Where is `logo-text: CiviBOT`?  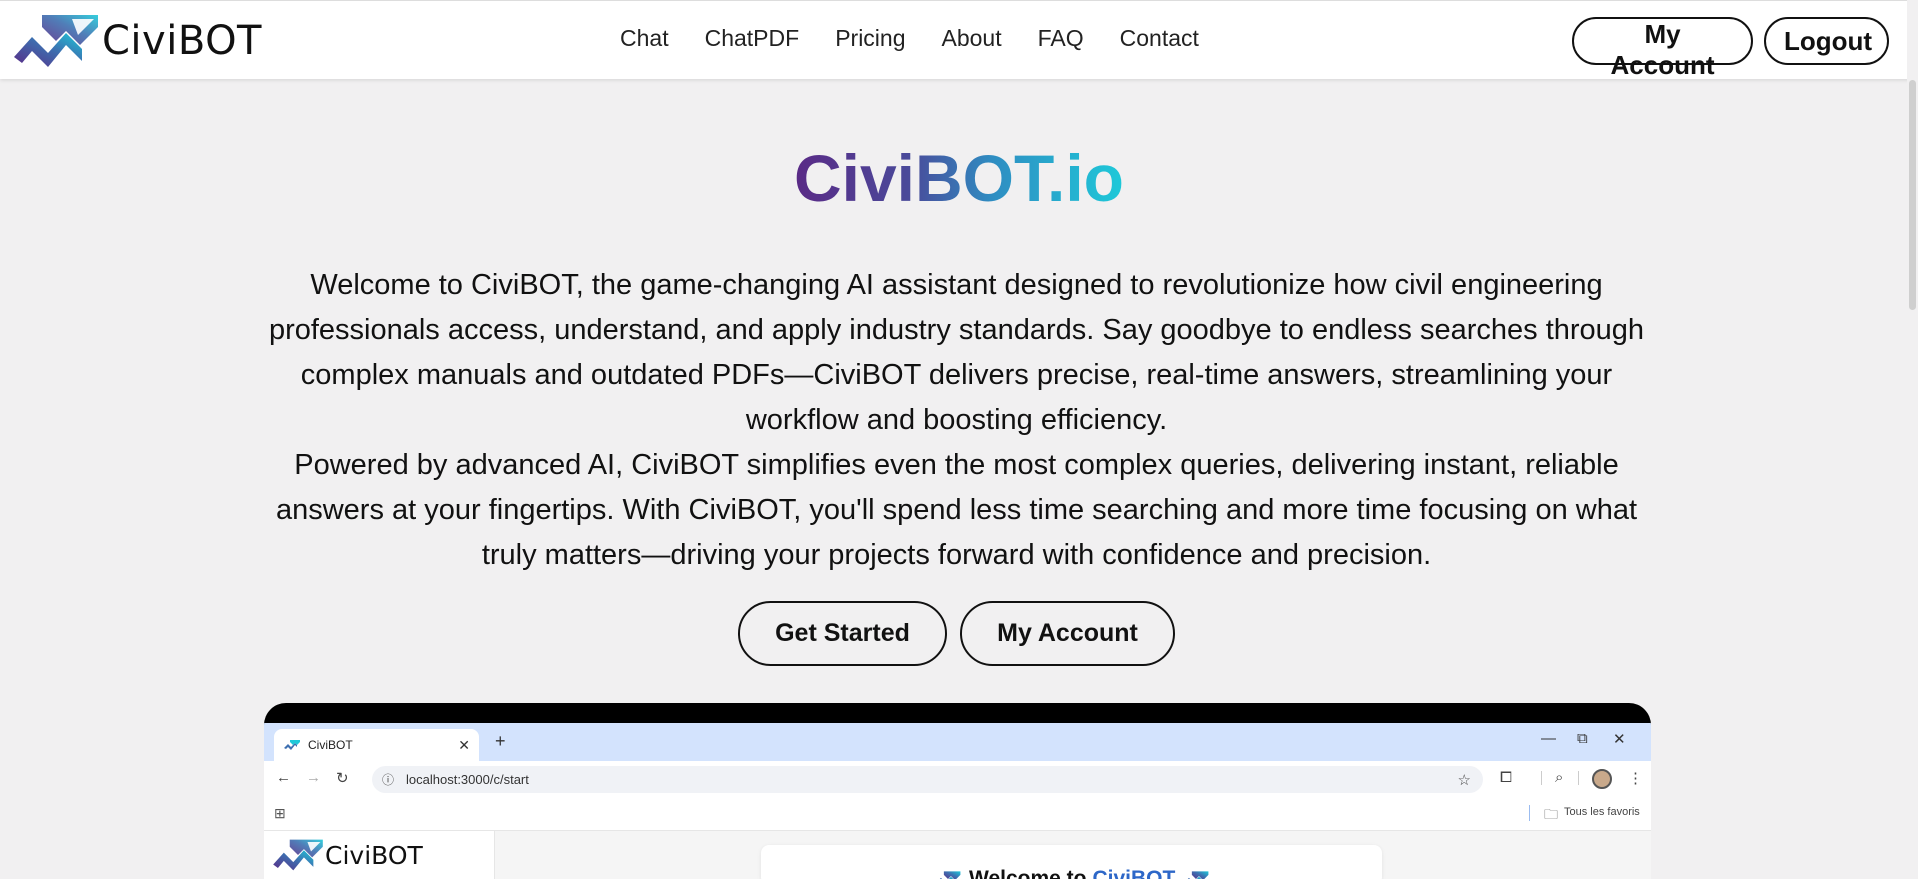 logo-text: CiviBOT is located at coordinates (182, 41).